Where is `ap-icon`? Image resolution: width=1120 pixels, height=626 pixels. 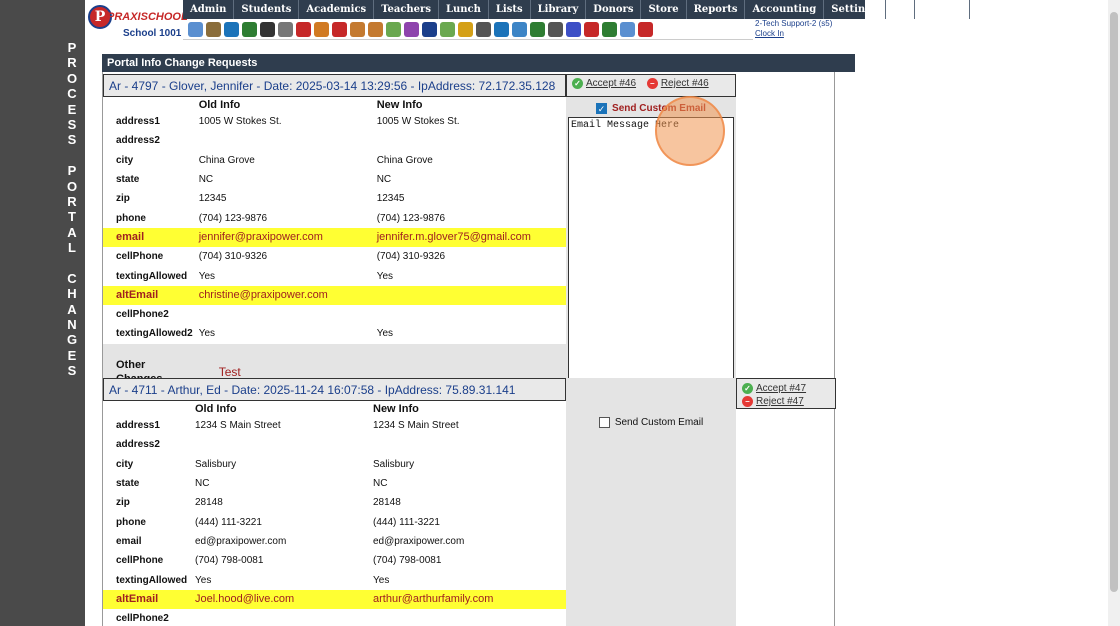 ap-icon is located at coordinates (573, 29).